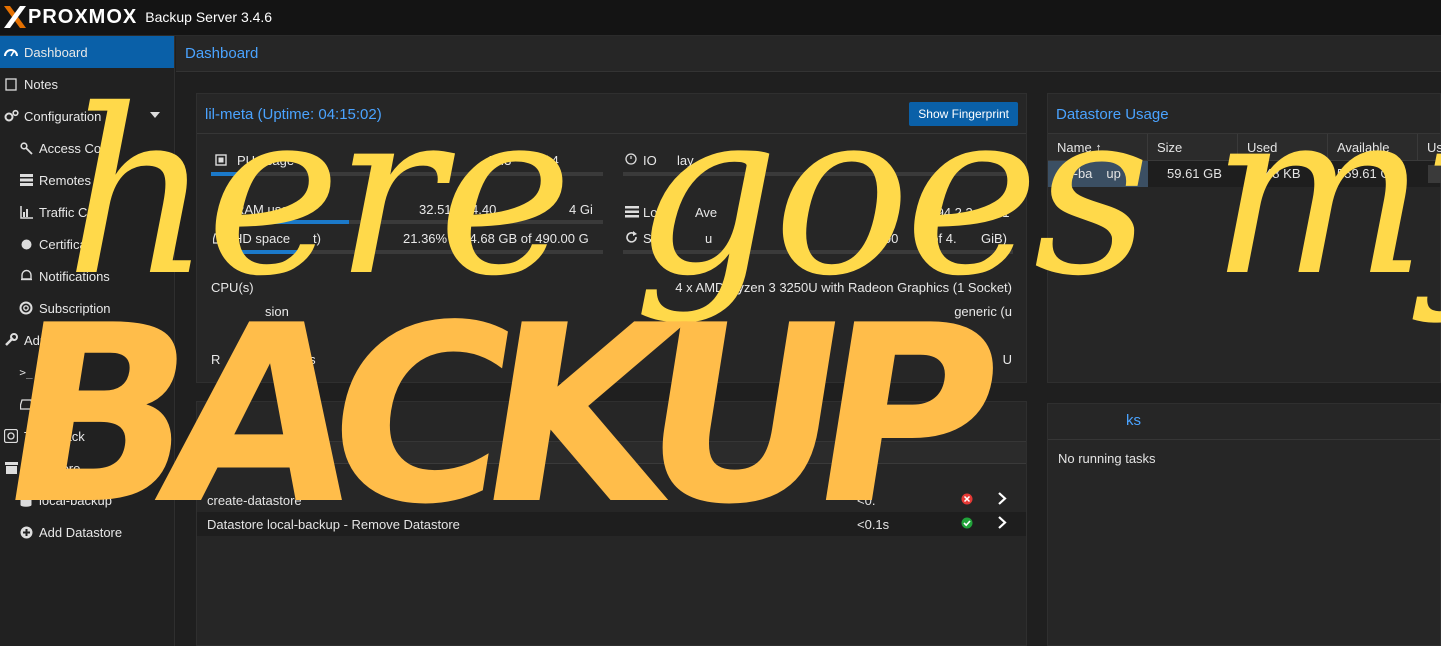 This screenshot has width=1441, height=646. I want to click on datastore-panel-title: Datastore Usage, so click(1112, 114).